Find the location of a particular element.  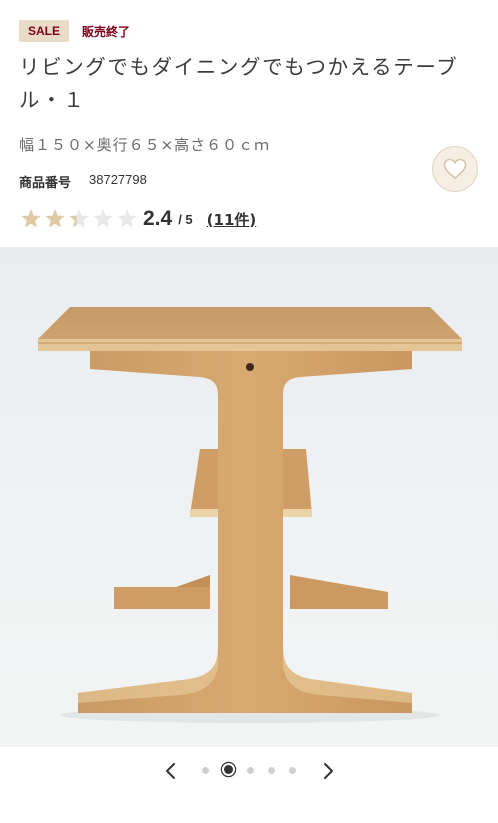

product-number-label: 商品番号 is located at coordinates (45, 183).